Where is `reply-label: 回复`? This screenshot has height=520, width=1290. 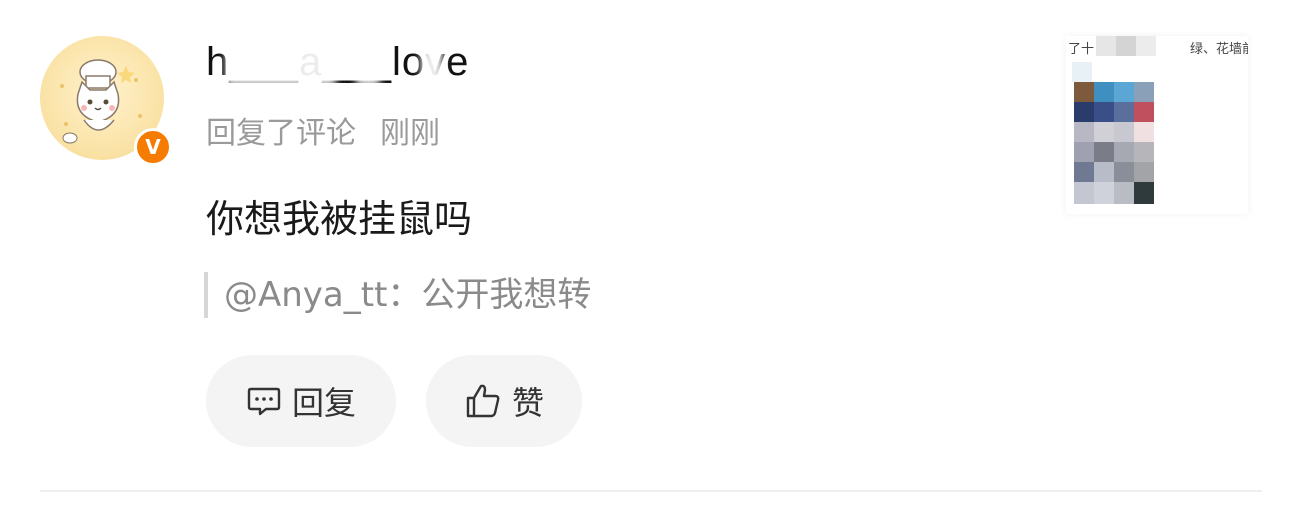 reply-label: 回复 is located at coordinates (323, 403).